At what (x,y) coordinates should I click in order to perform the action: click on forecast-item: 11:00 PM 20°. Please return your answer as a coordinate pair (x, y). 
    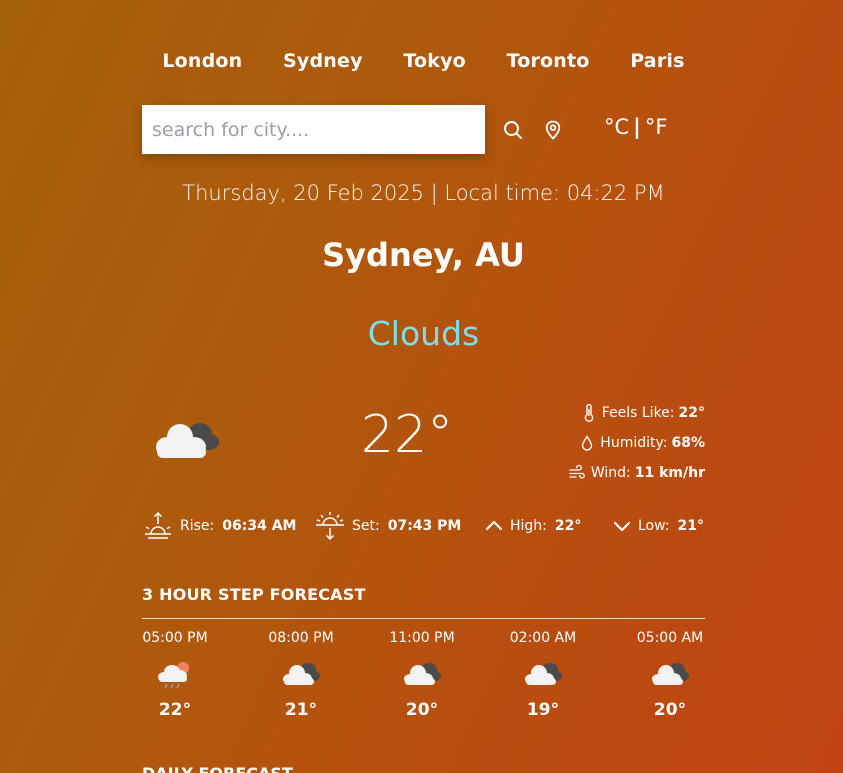
    Looking at the image, I should click on (422, 674).